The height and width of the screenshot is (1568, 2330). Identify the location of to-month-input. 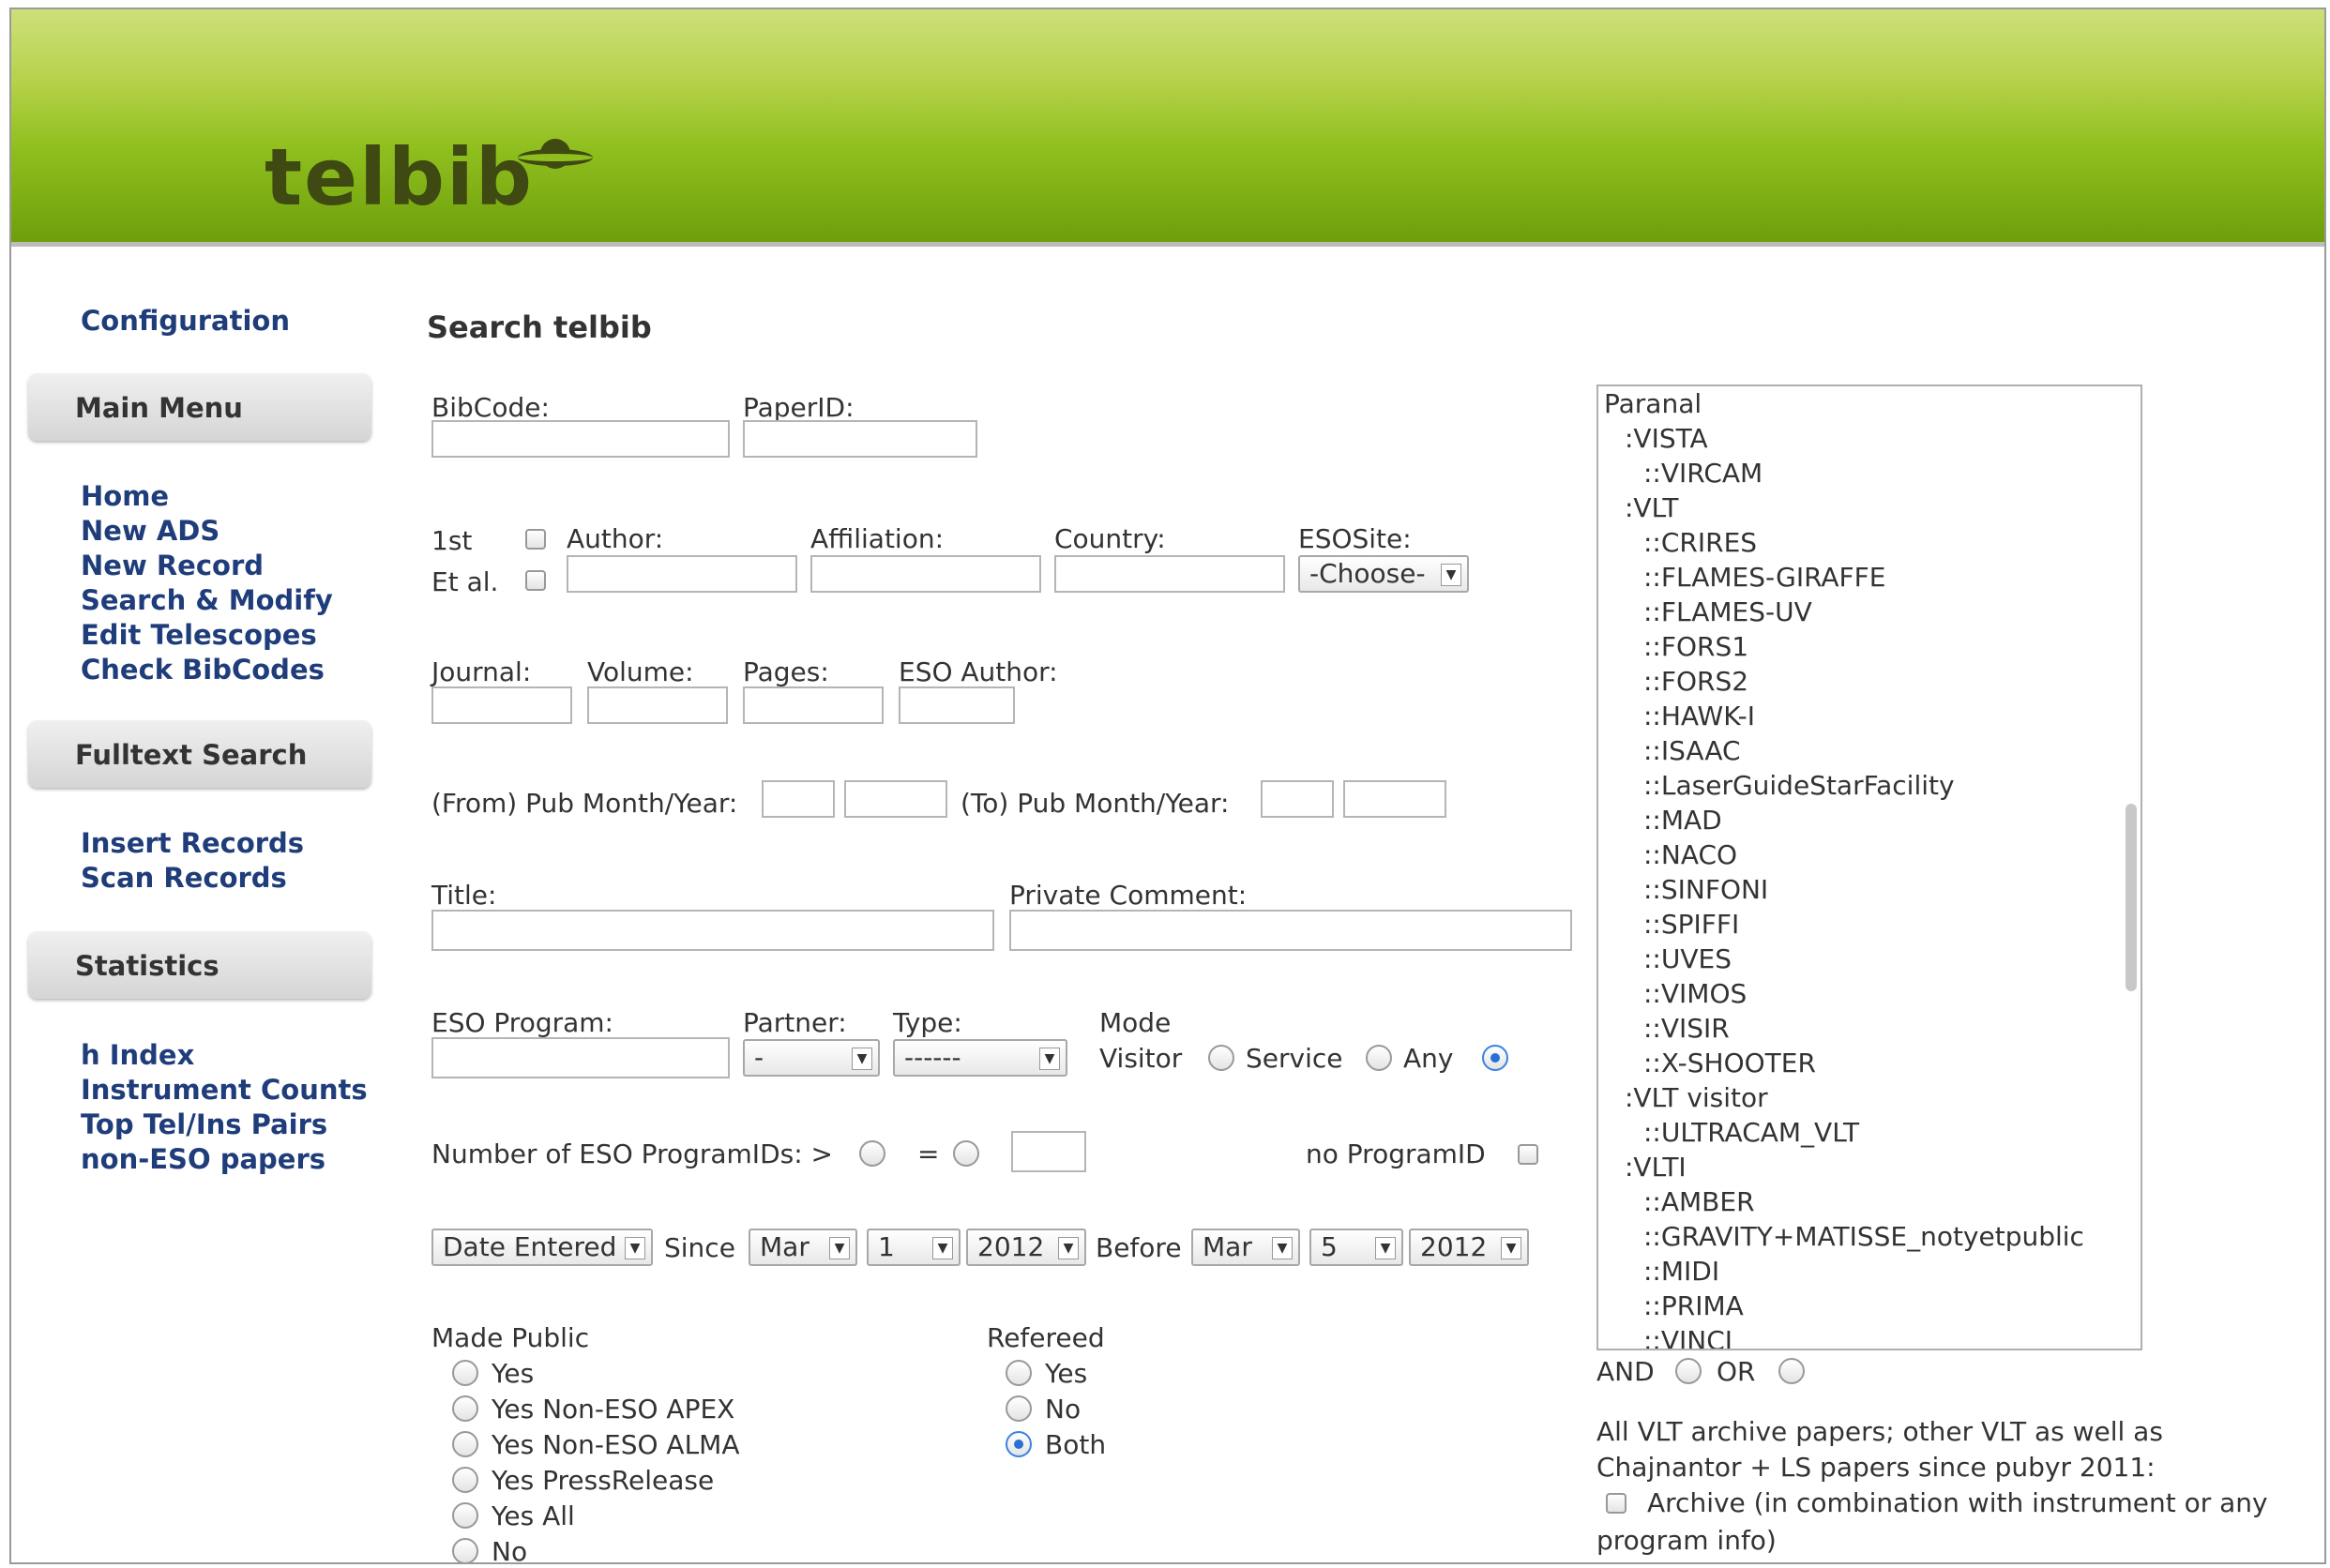
(1297, 799).